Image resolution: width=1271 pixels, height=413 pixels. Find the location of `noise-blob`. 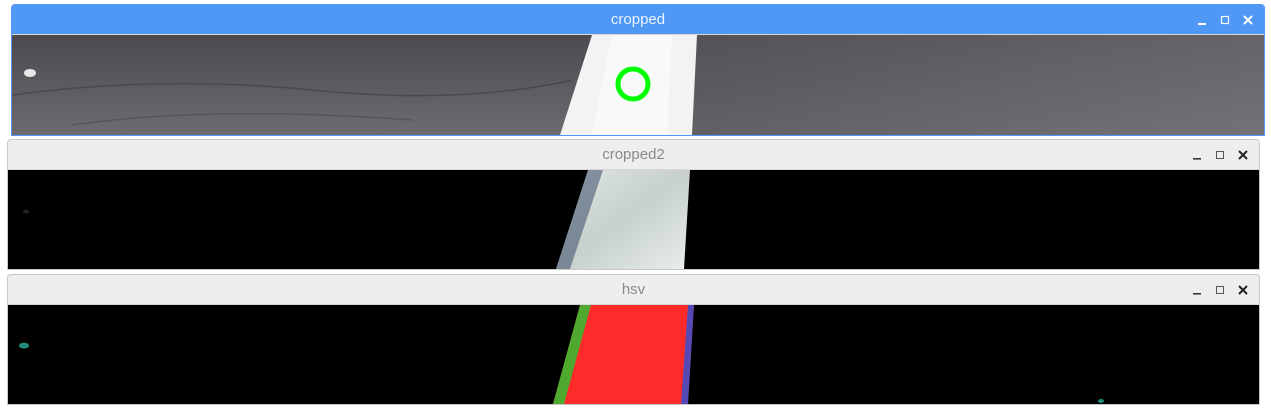

noise-blob is located at coordinates (24, 345).